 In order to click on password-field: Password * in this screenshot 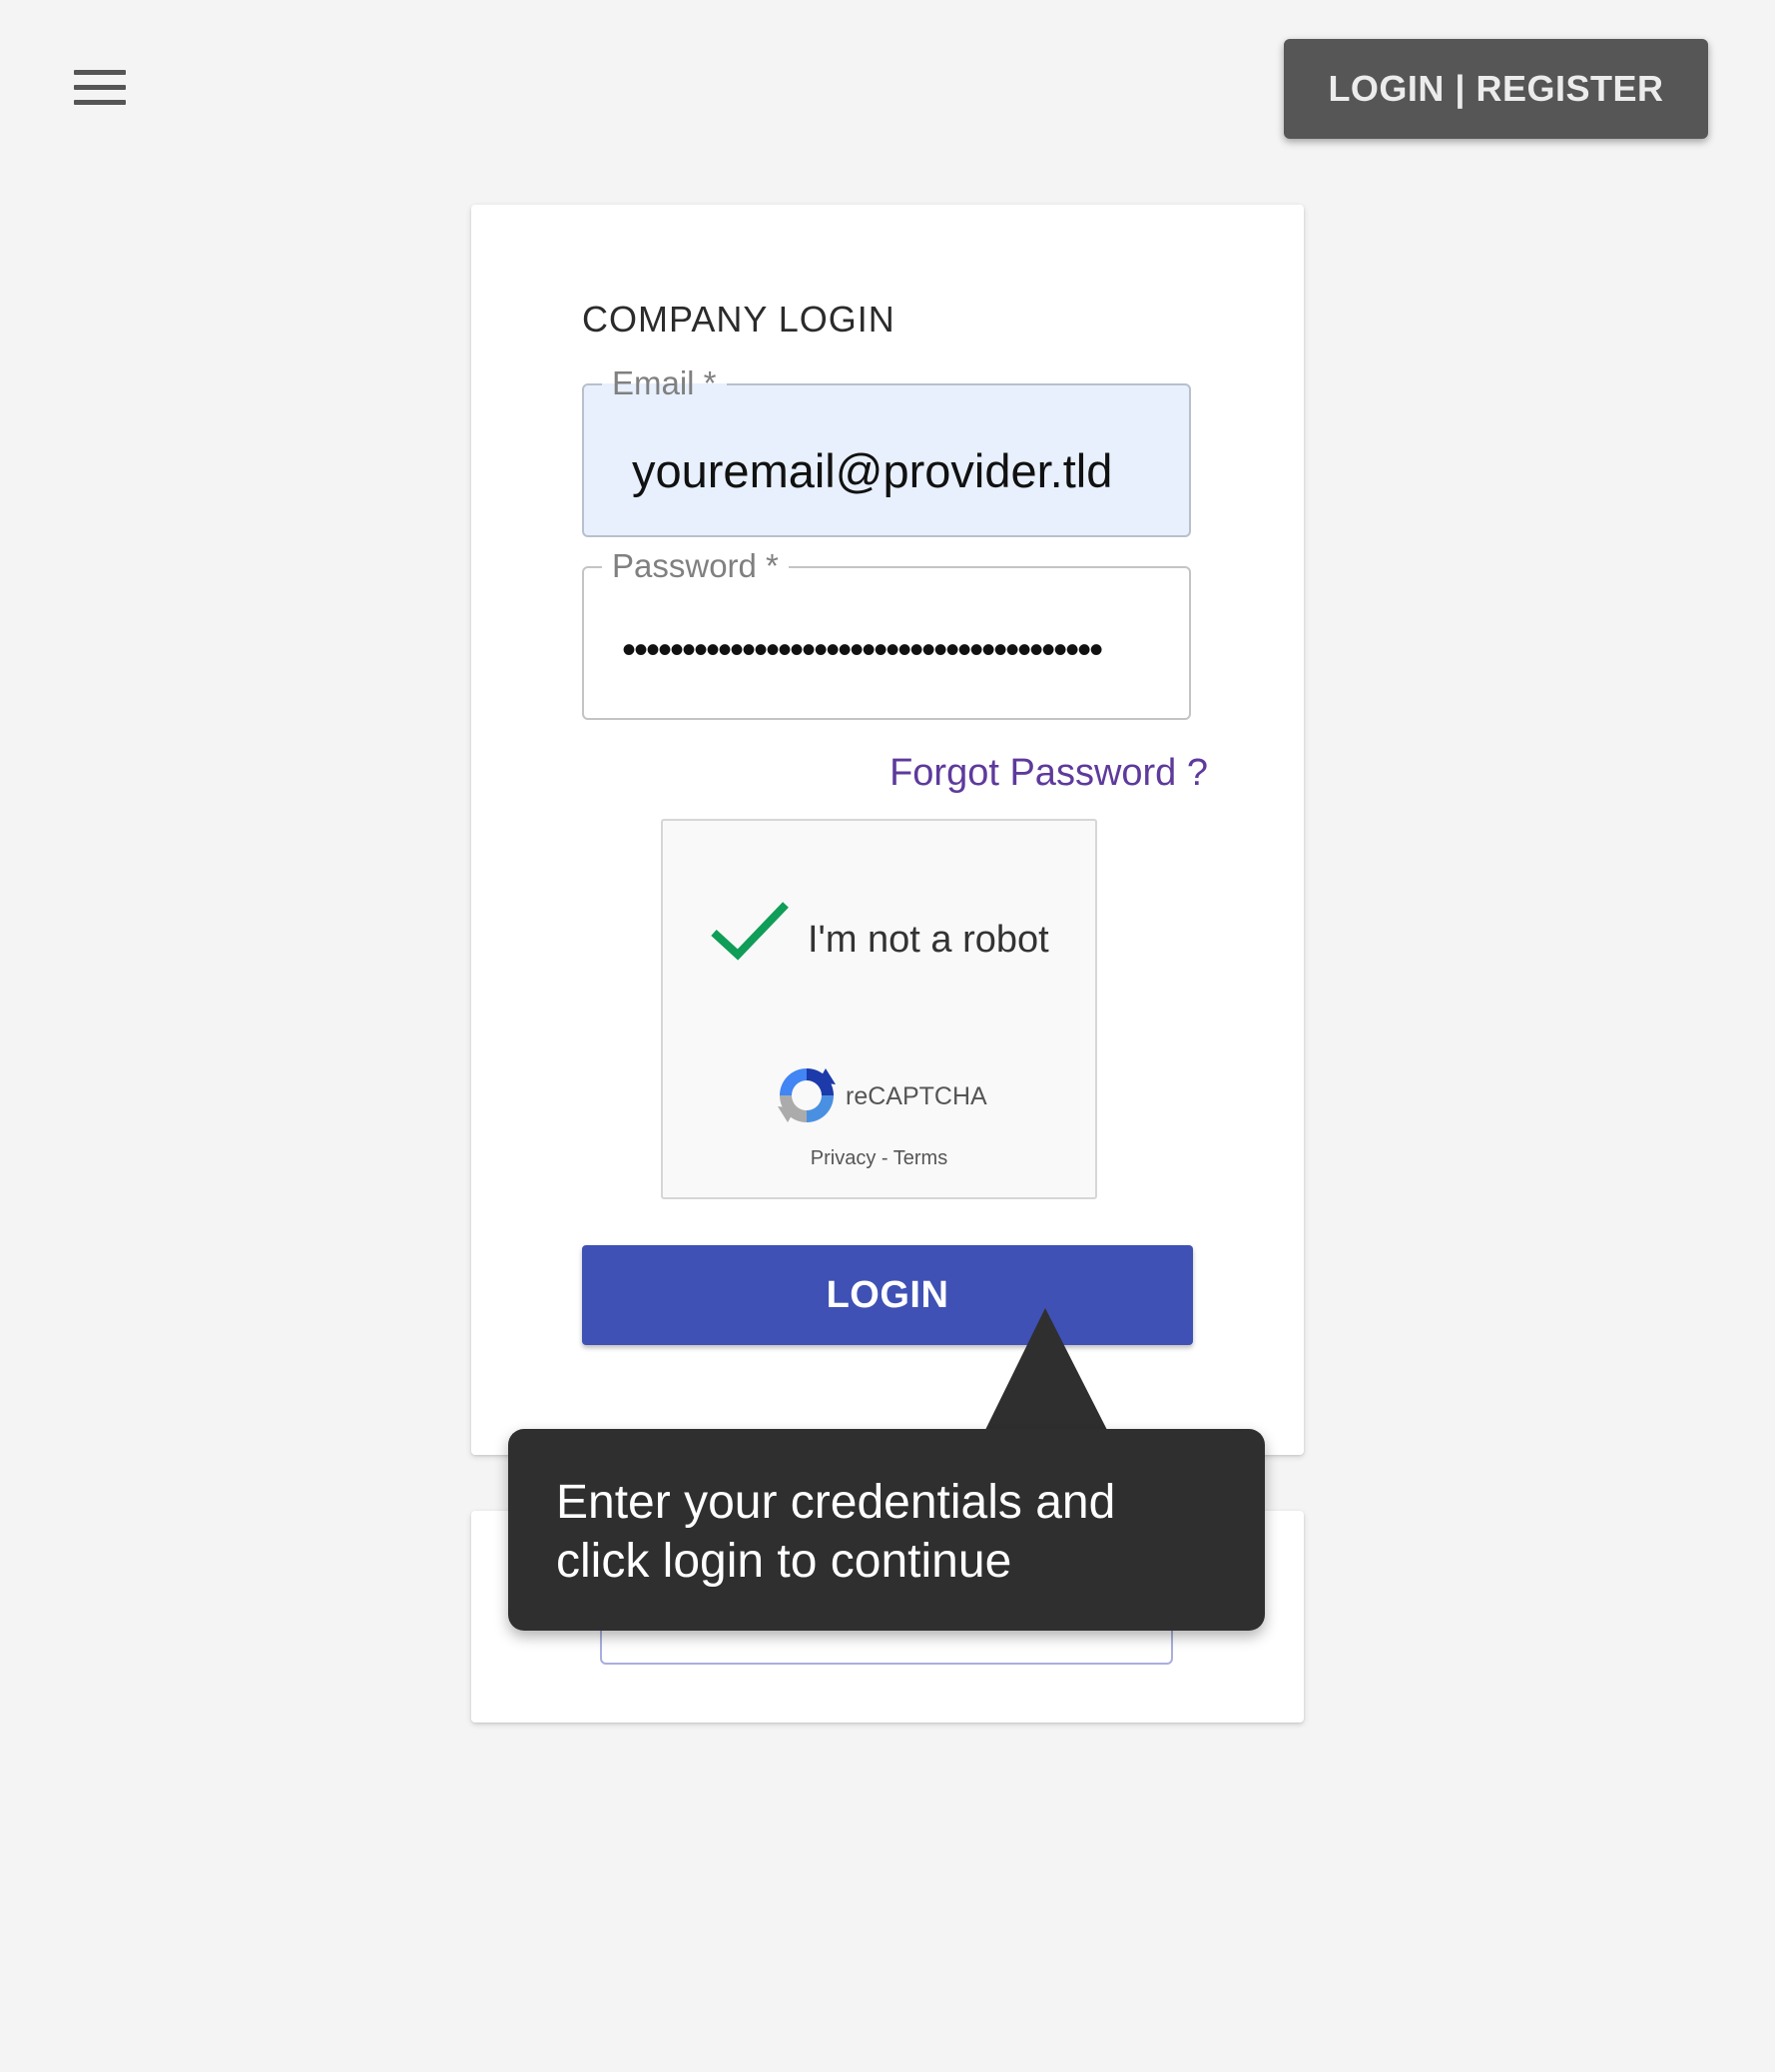, I will do `click(886, 633)`.